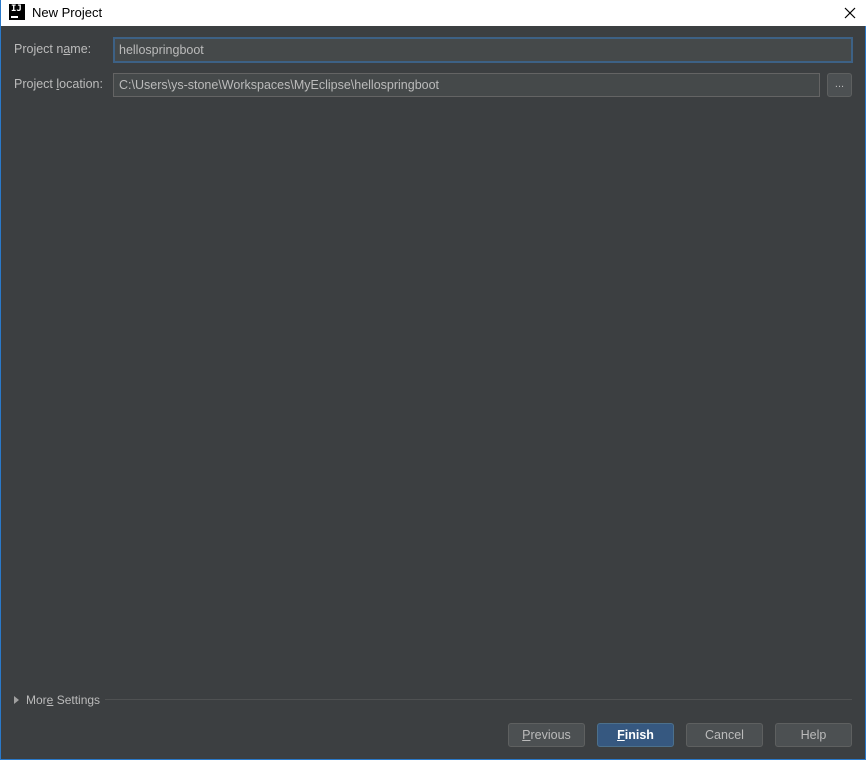 Image resolution: width=866 pixels, height=760 pixels. What do you see at coordinates (724, 735) in the screenshot?
I see `cancel-button: Cancel` at bounding box center [724, 735].